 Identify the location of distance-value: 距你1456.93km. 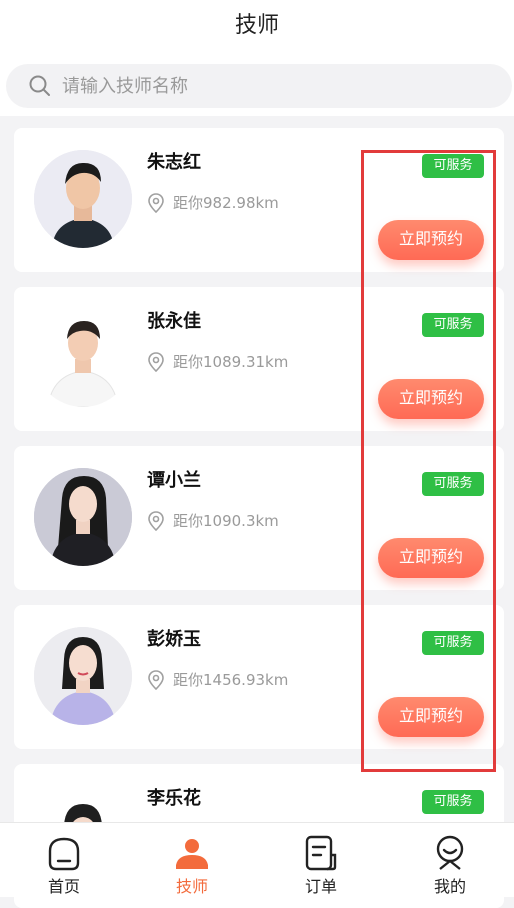
(231, 680).